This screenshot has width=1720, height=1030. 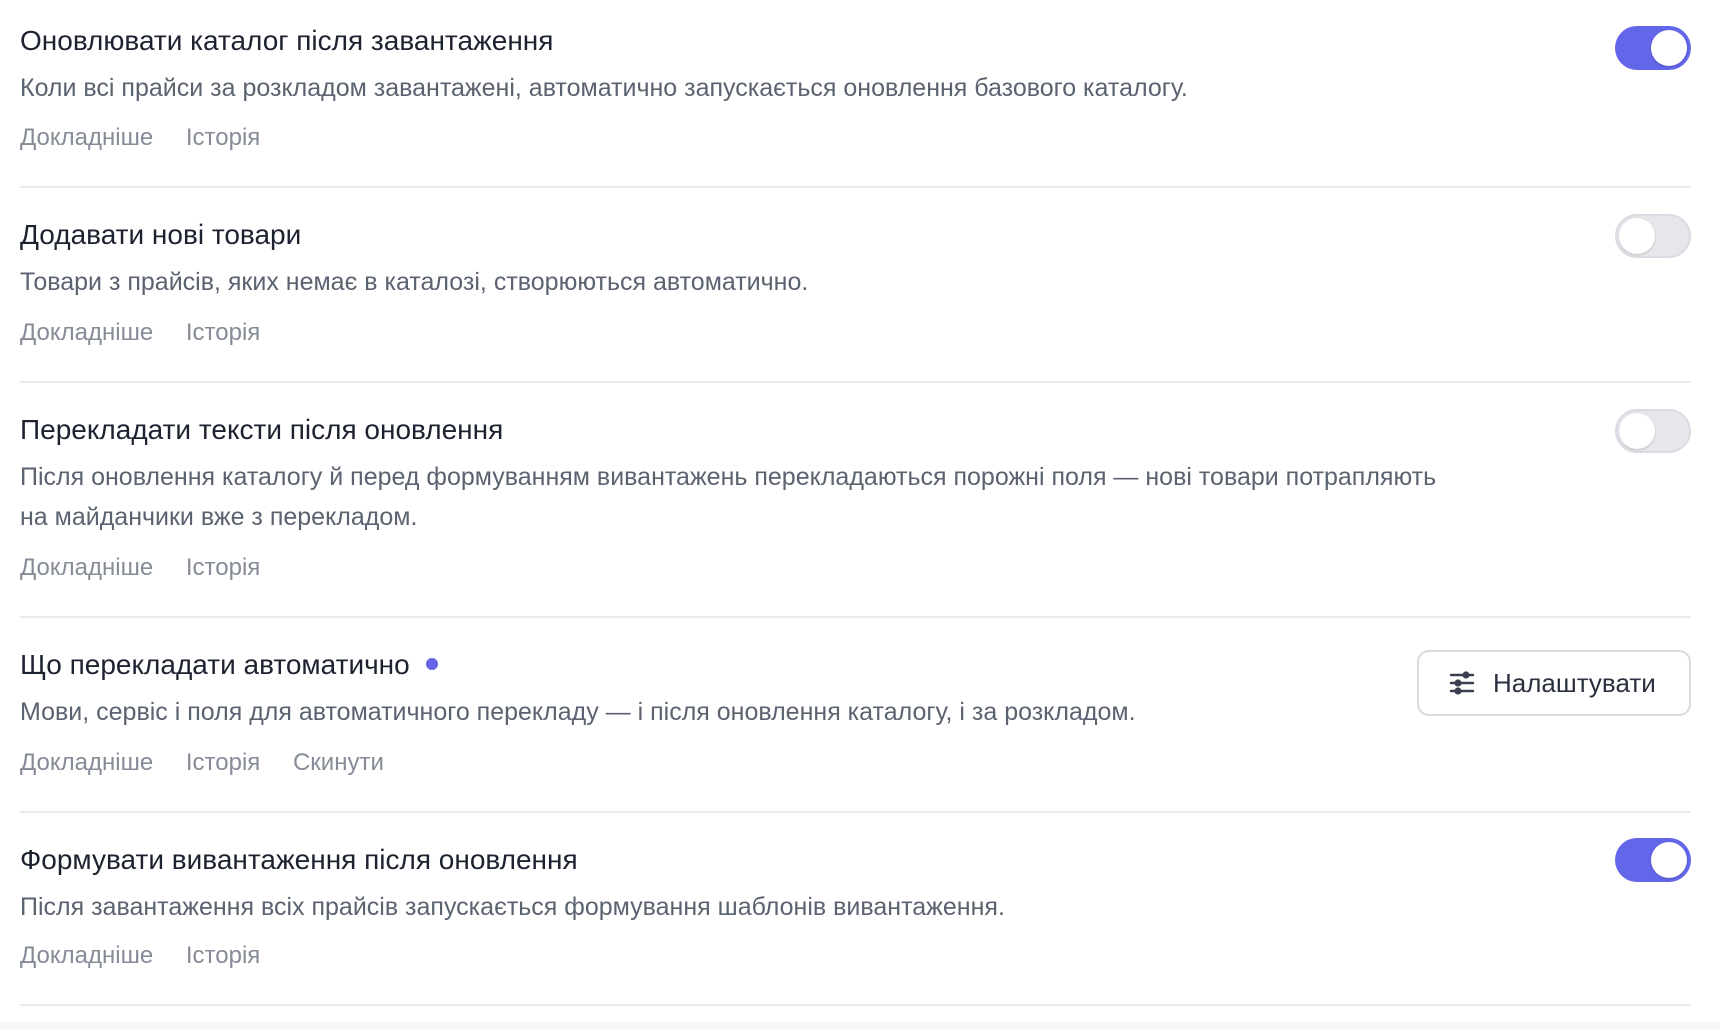 What do you see at coordinates (262, 429) in the screenshot?
I see `setting-title: Перекладати тексти після оновлення` at bounding box center [262, 429].